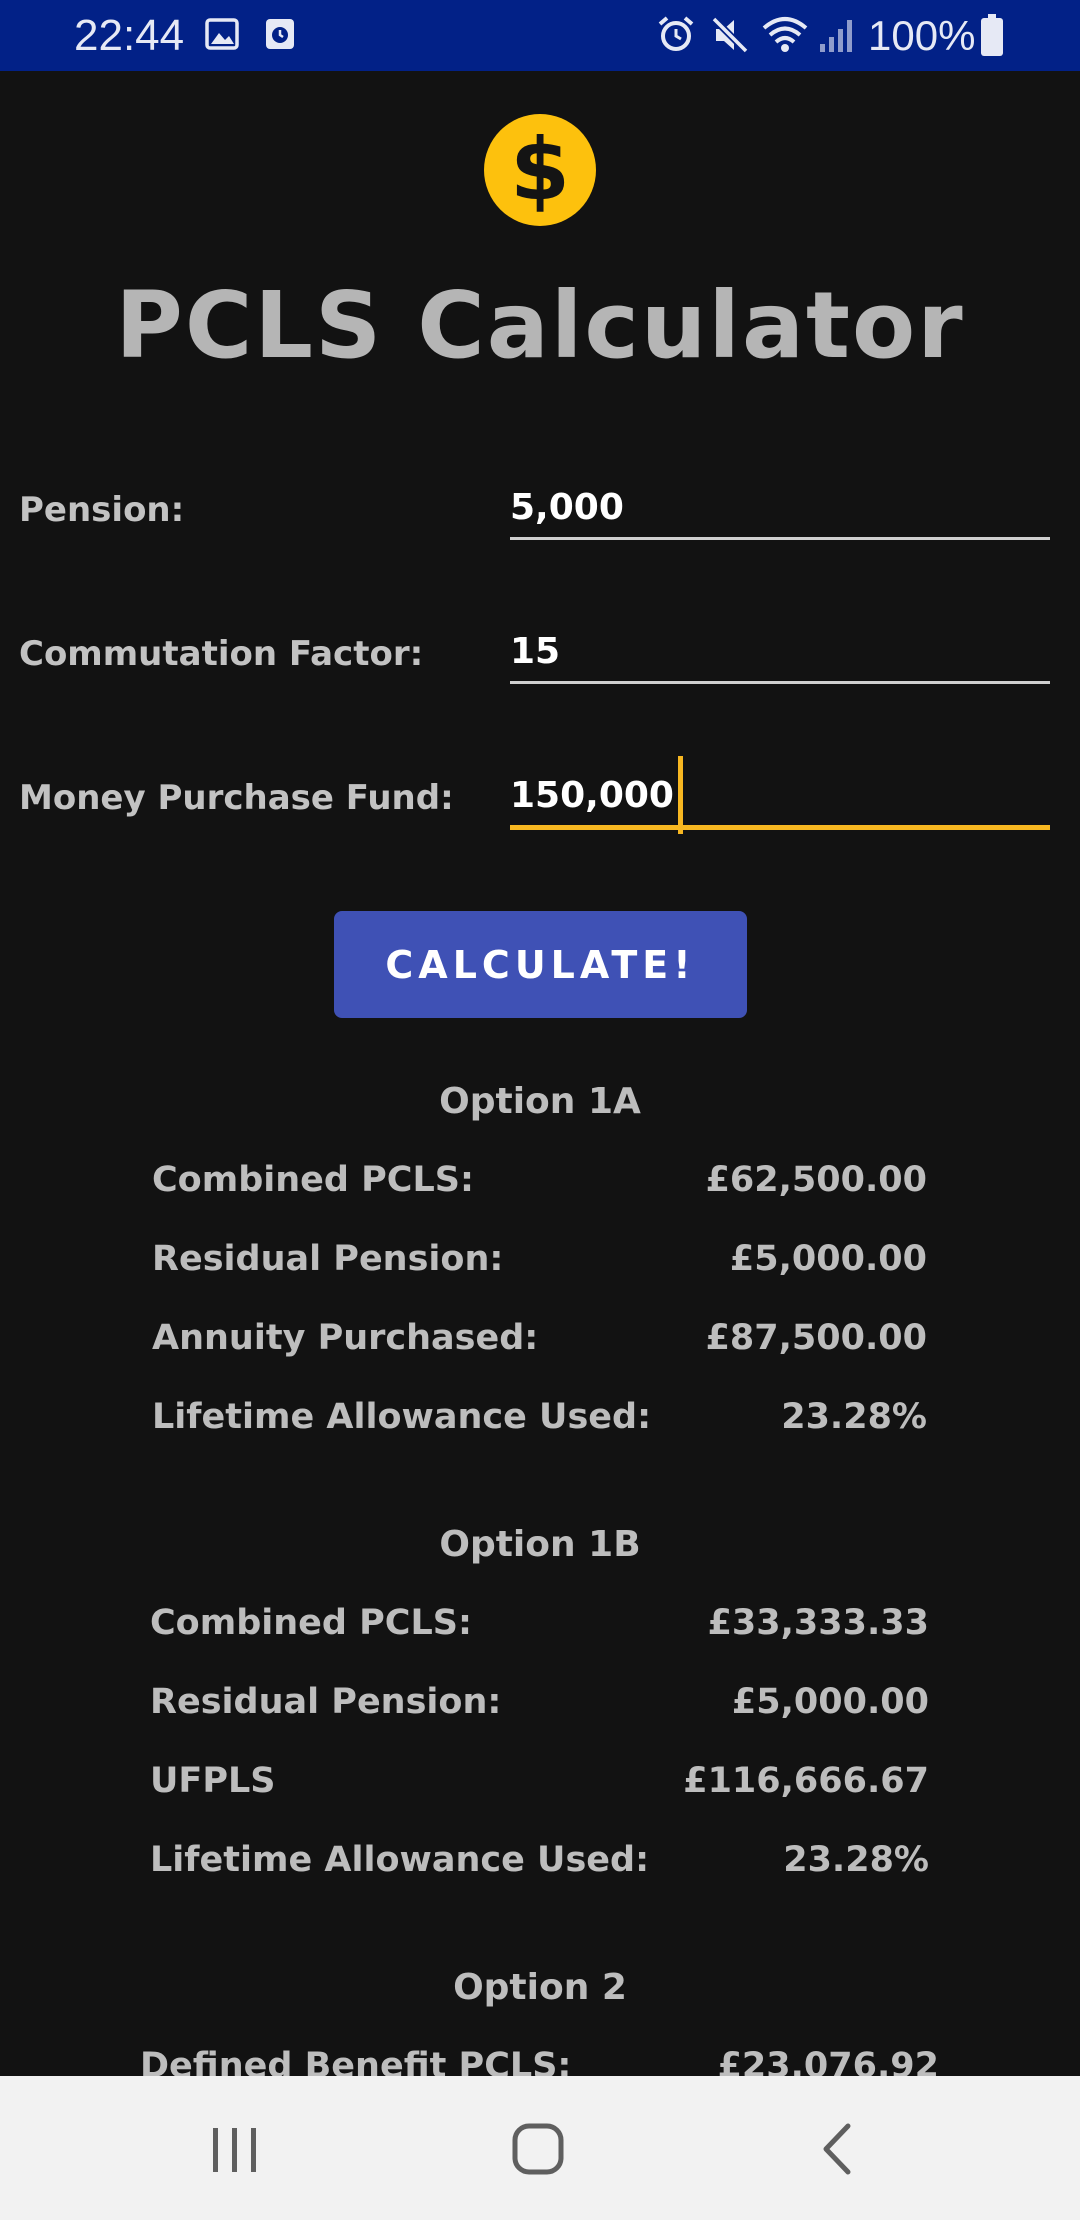 This screenshot has height=2220, width=1080. Describe the element at coordinates (830, 1702) in the screenshot. I see `option-1b-residual-pension-value: £5,000.00` at that location.